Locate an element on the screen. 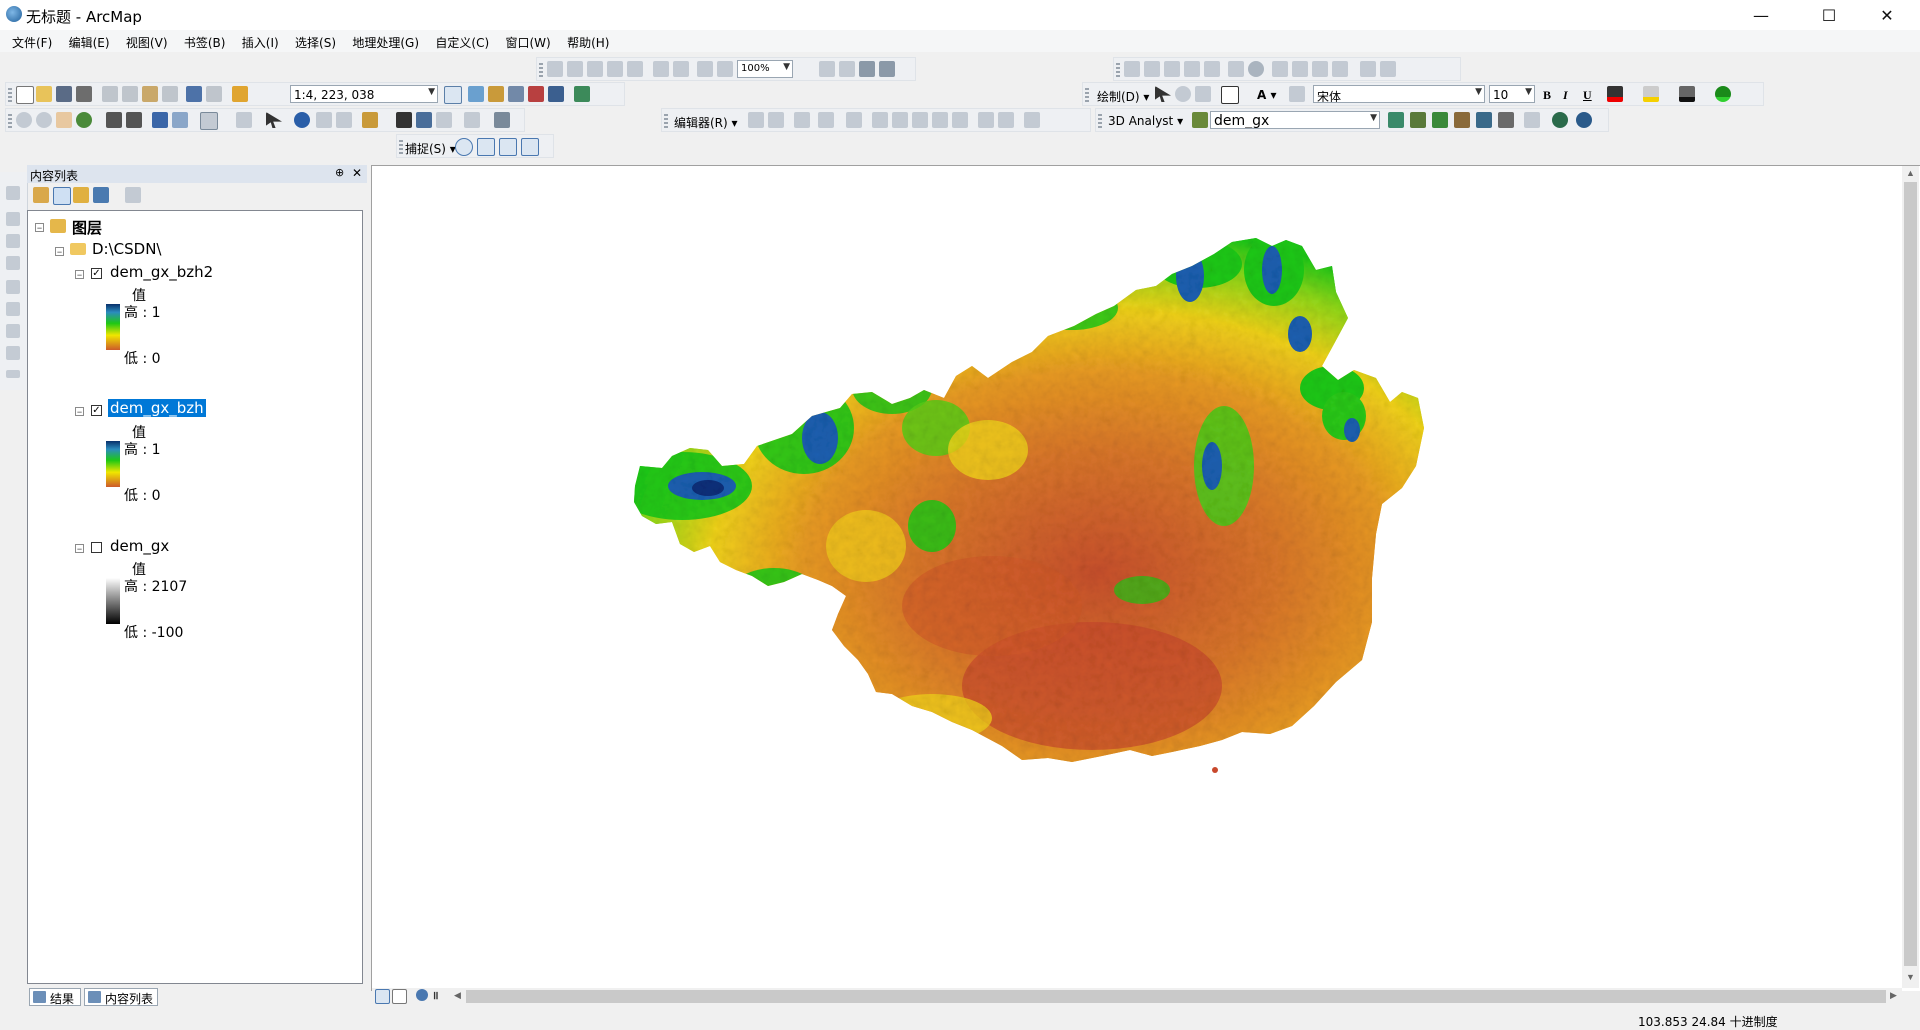  menu-windows: 窗口(W) is located at coordinates (528, 40).